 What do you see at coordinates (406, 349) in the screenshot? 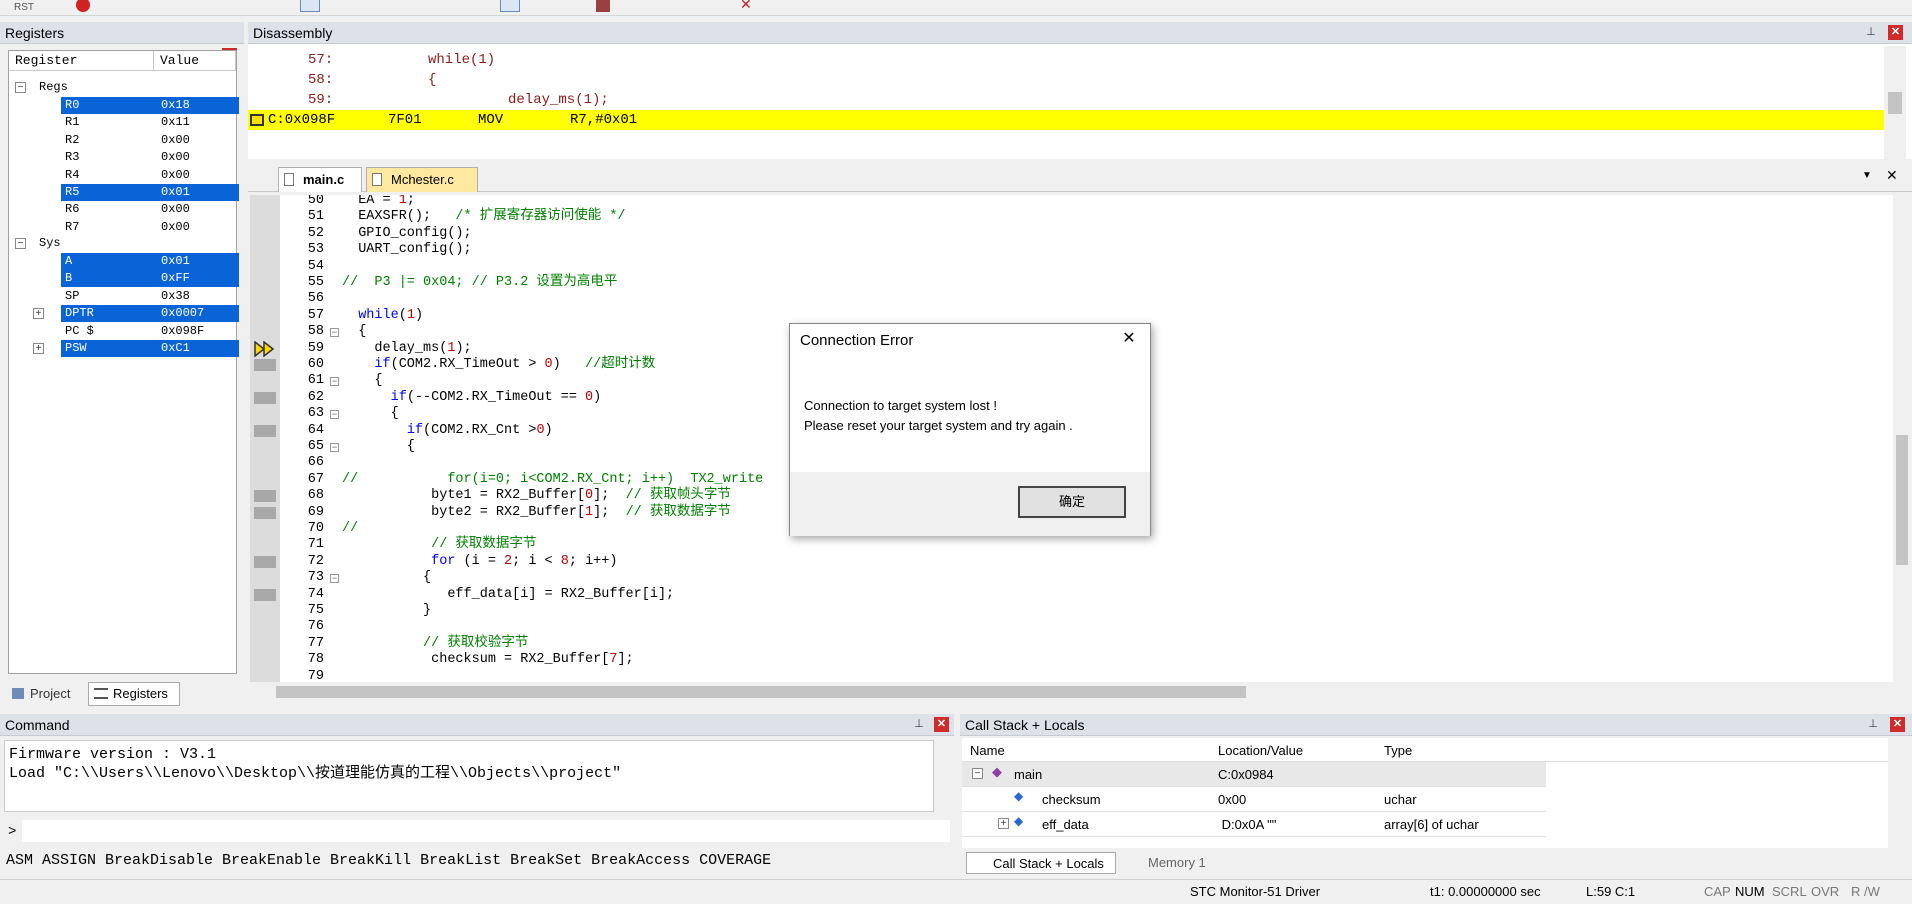
I see `code-line: delay_ms(1);` at bounding box center [406, 349].